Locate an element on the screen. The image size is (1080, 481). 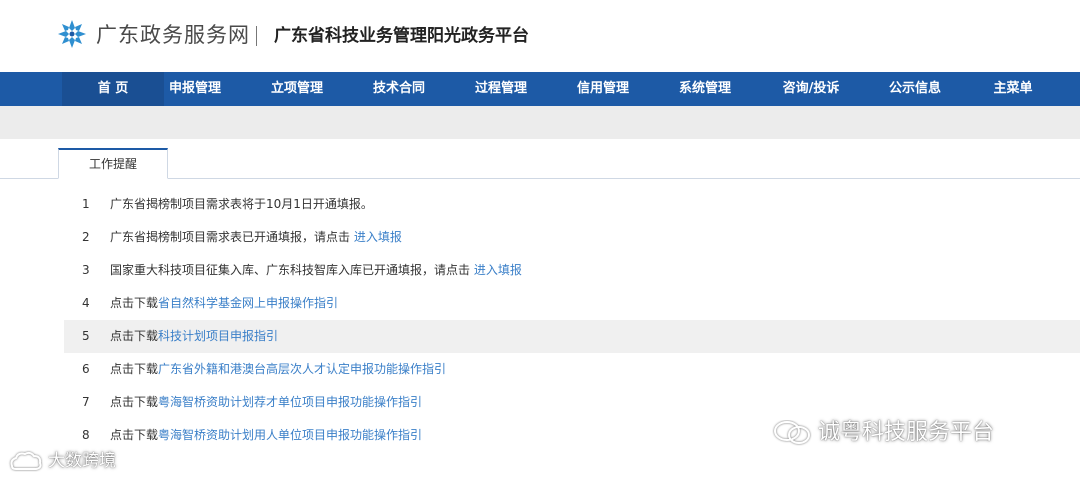
item-number: 3 is located at coordinates (86, 270).